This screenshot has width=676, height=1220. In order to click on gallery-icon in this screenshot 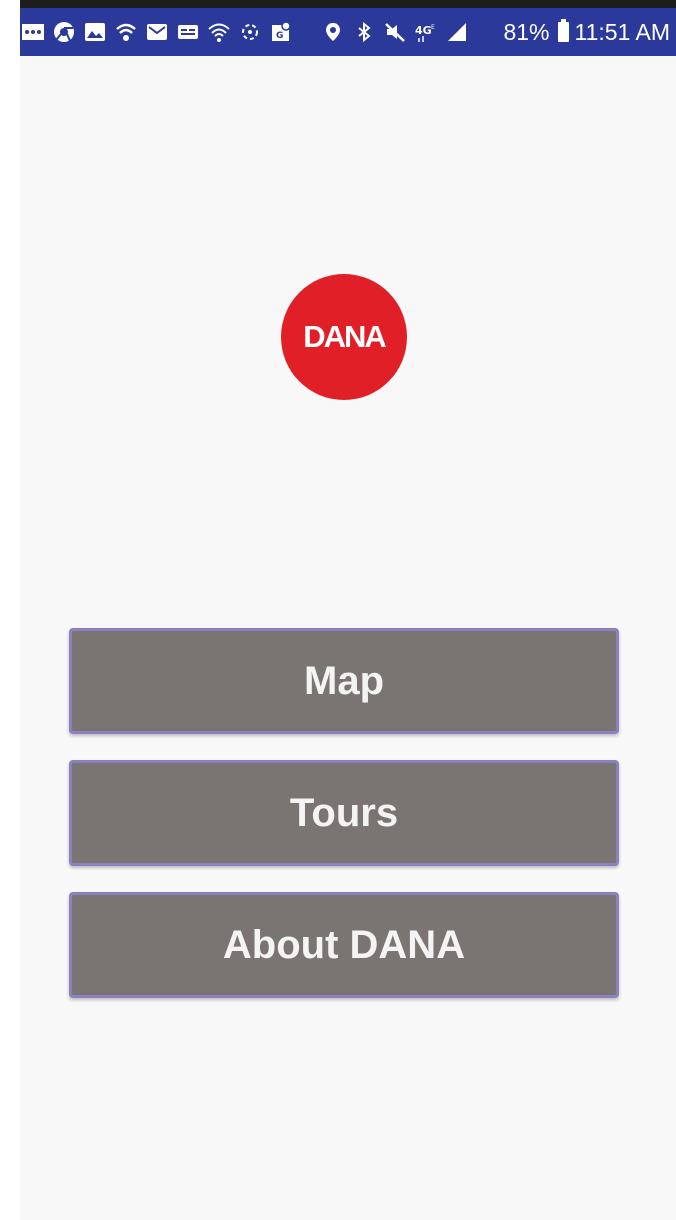, I will do `click(95, 32)`.